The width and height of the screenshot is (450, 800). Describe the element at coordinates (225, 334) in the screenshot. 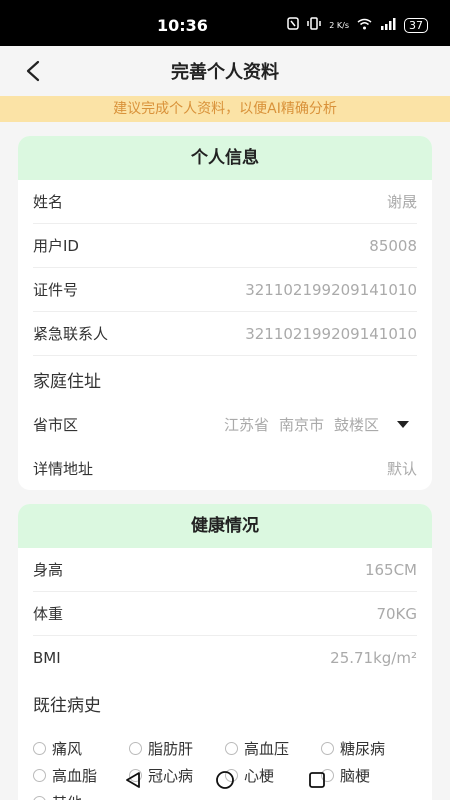

I see `emergency-contact-row: 紧急联系人 321102199209141010` at that location.